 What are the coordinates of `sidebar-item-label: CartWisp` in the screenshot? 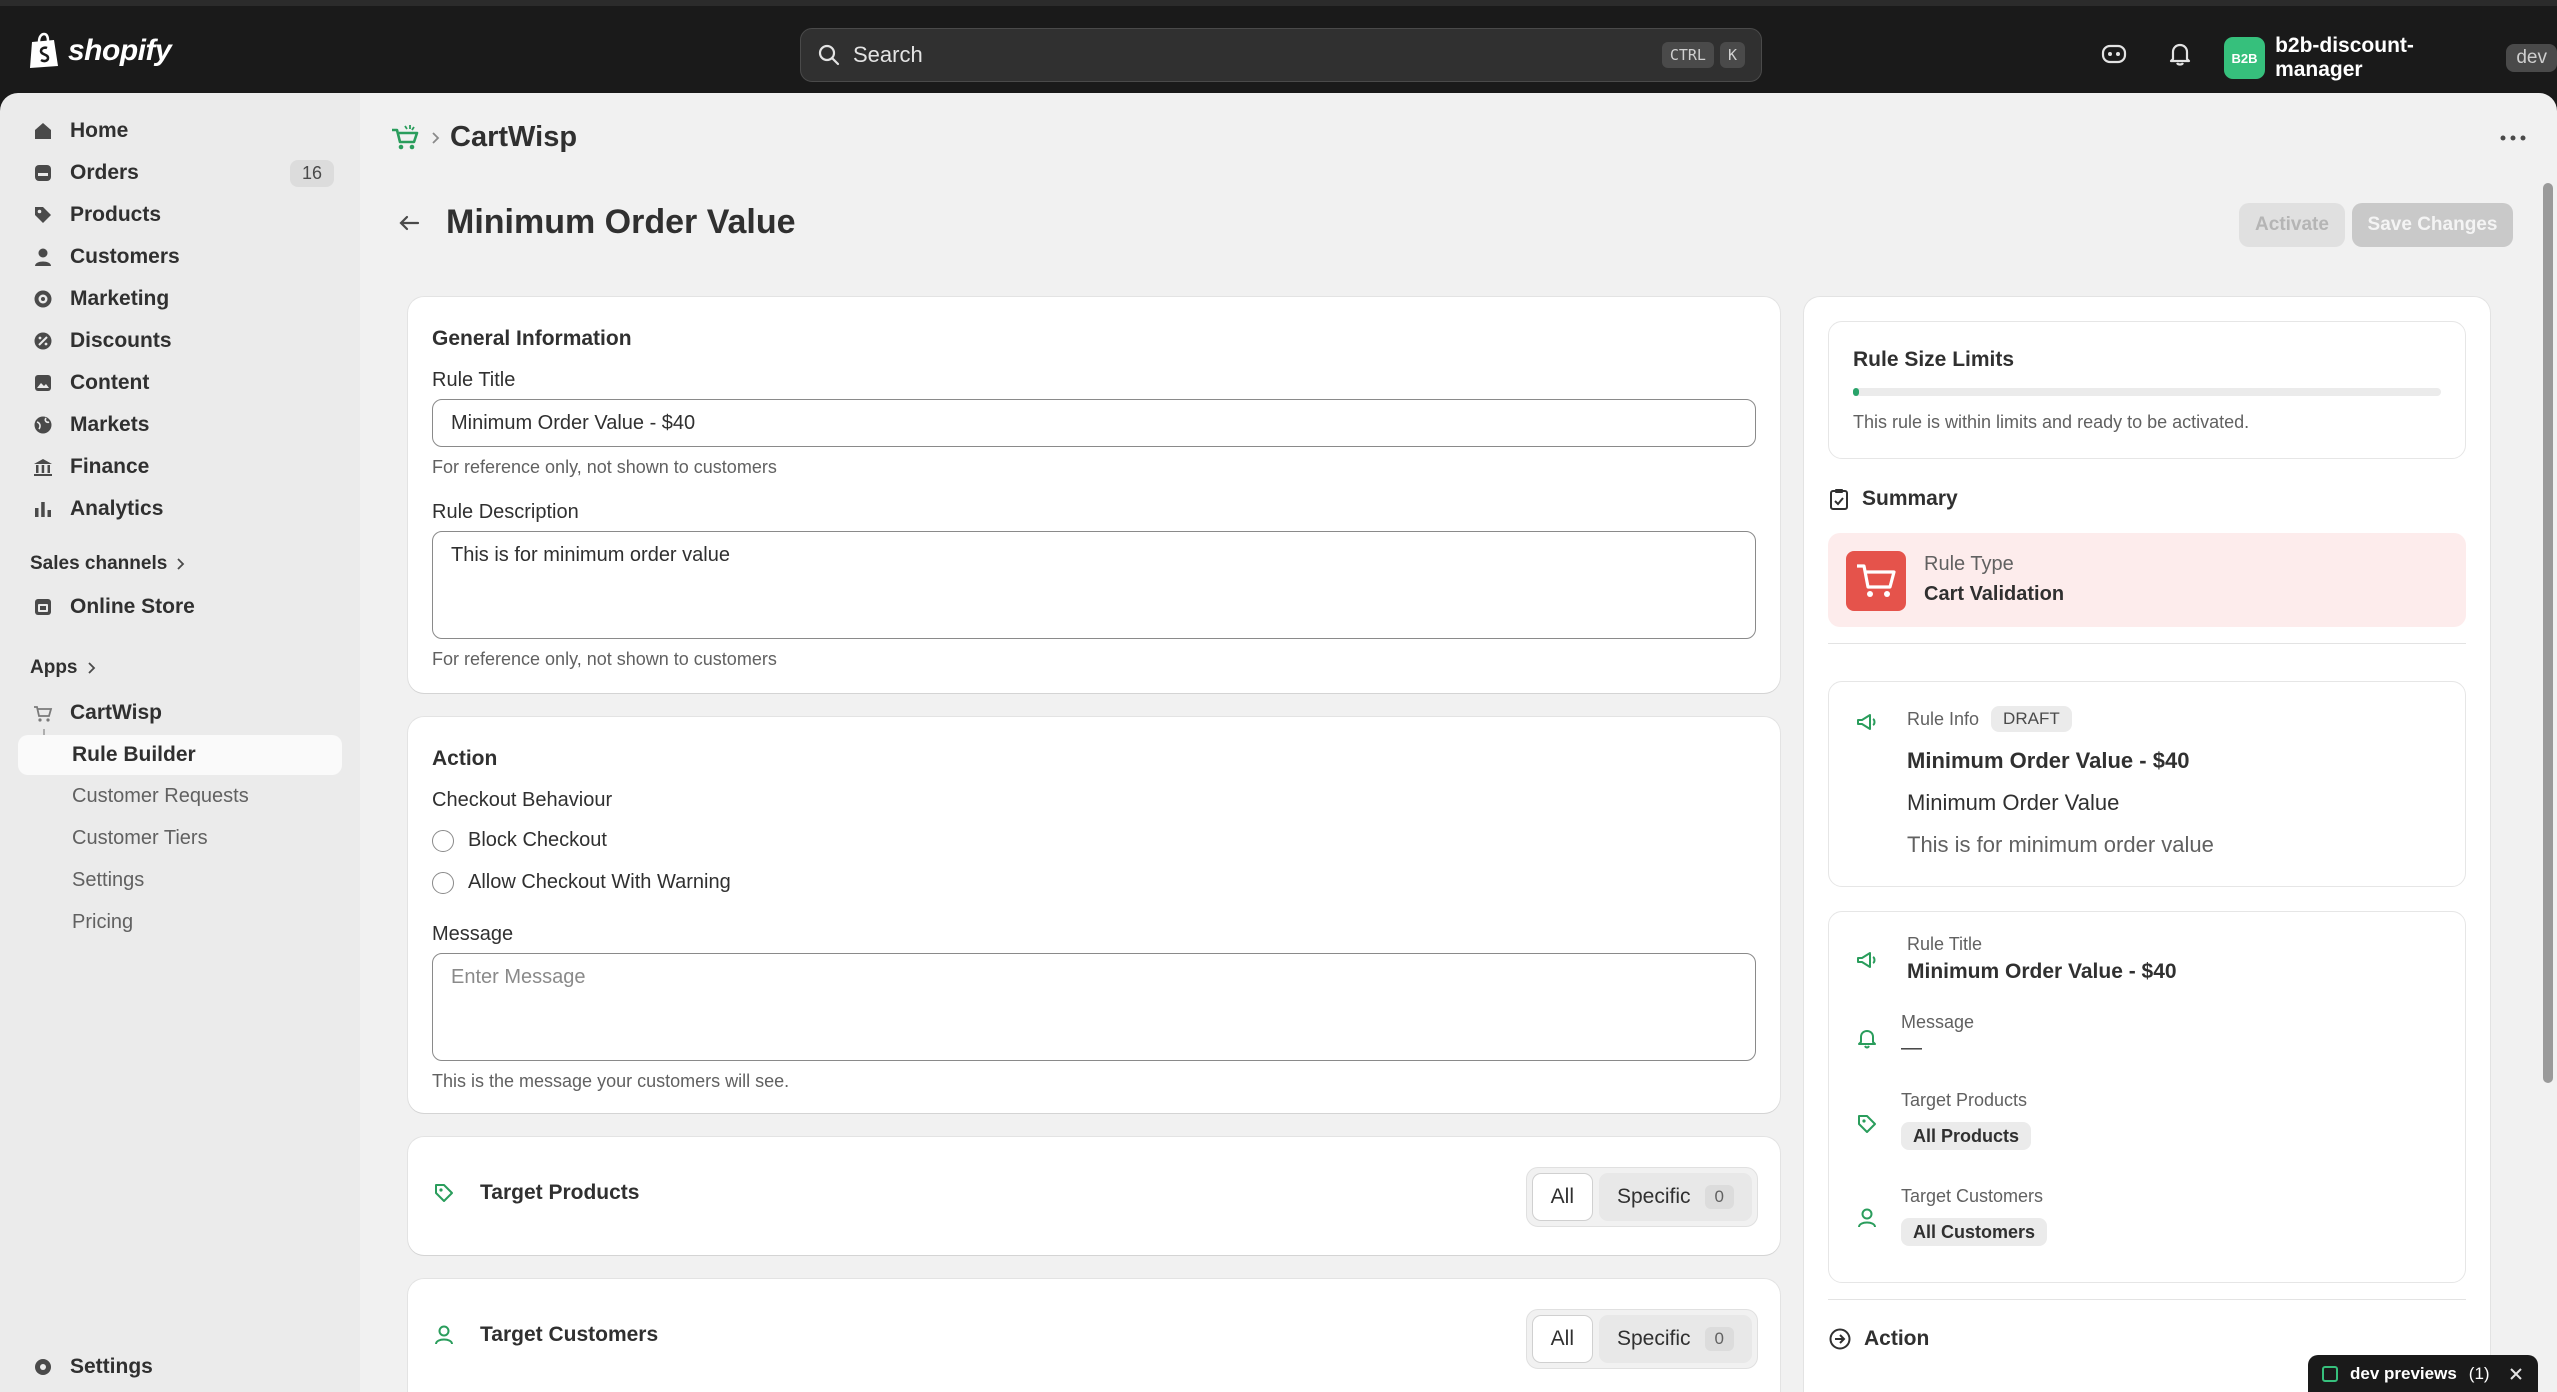 It's located at (116, 712).